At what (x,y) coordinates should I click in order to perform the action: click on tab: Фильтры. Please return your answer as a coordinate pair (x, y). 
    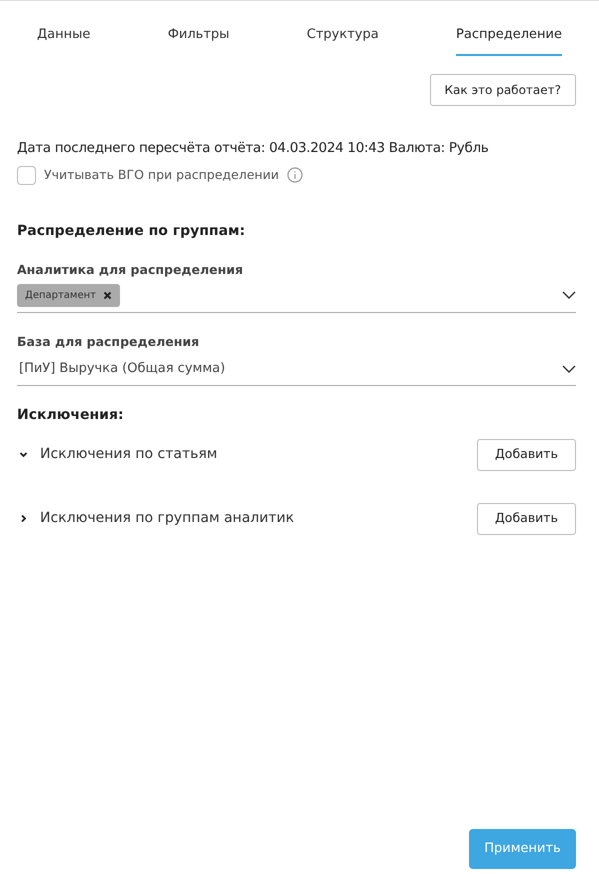
    Looking at the image, I should click on (199, 40).